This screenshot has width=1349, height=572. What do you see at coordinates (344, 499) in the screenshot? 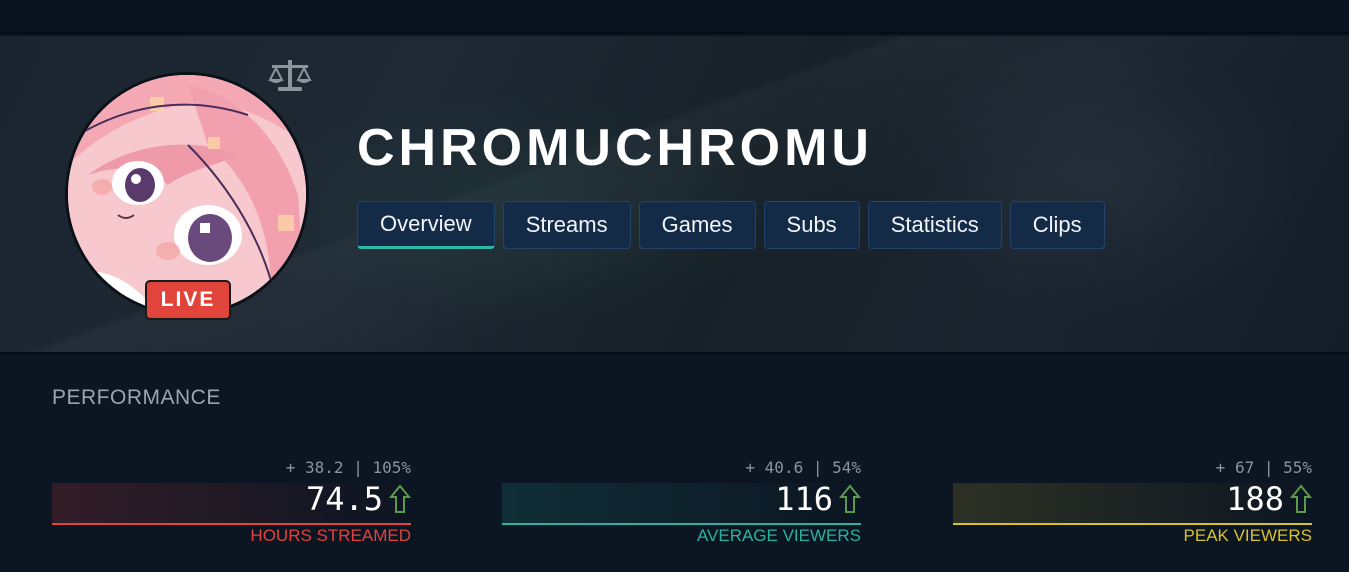
I see `stat-value: 74.5` at bounding box center [344, 499].